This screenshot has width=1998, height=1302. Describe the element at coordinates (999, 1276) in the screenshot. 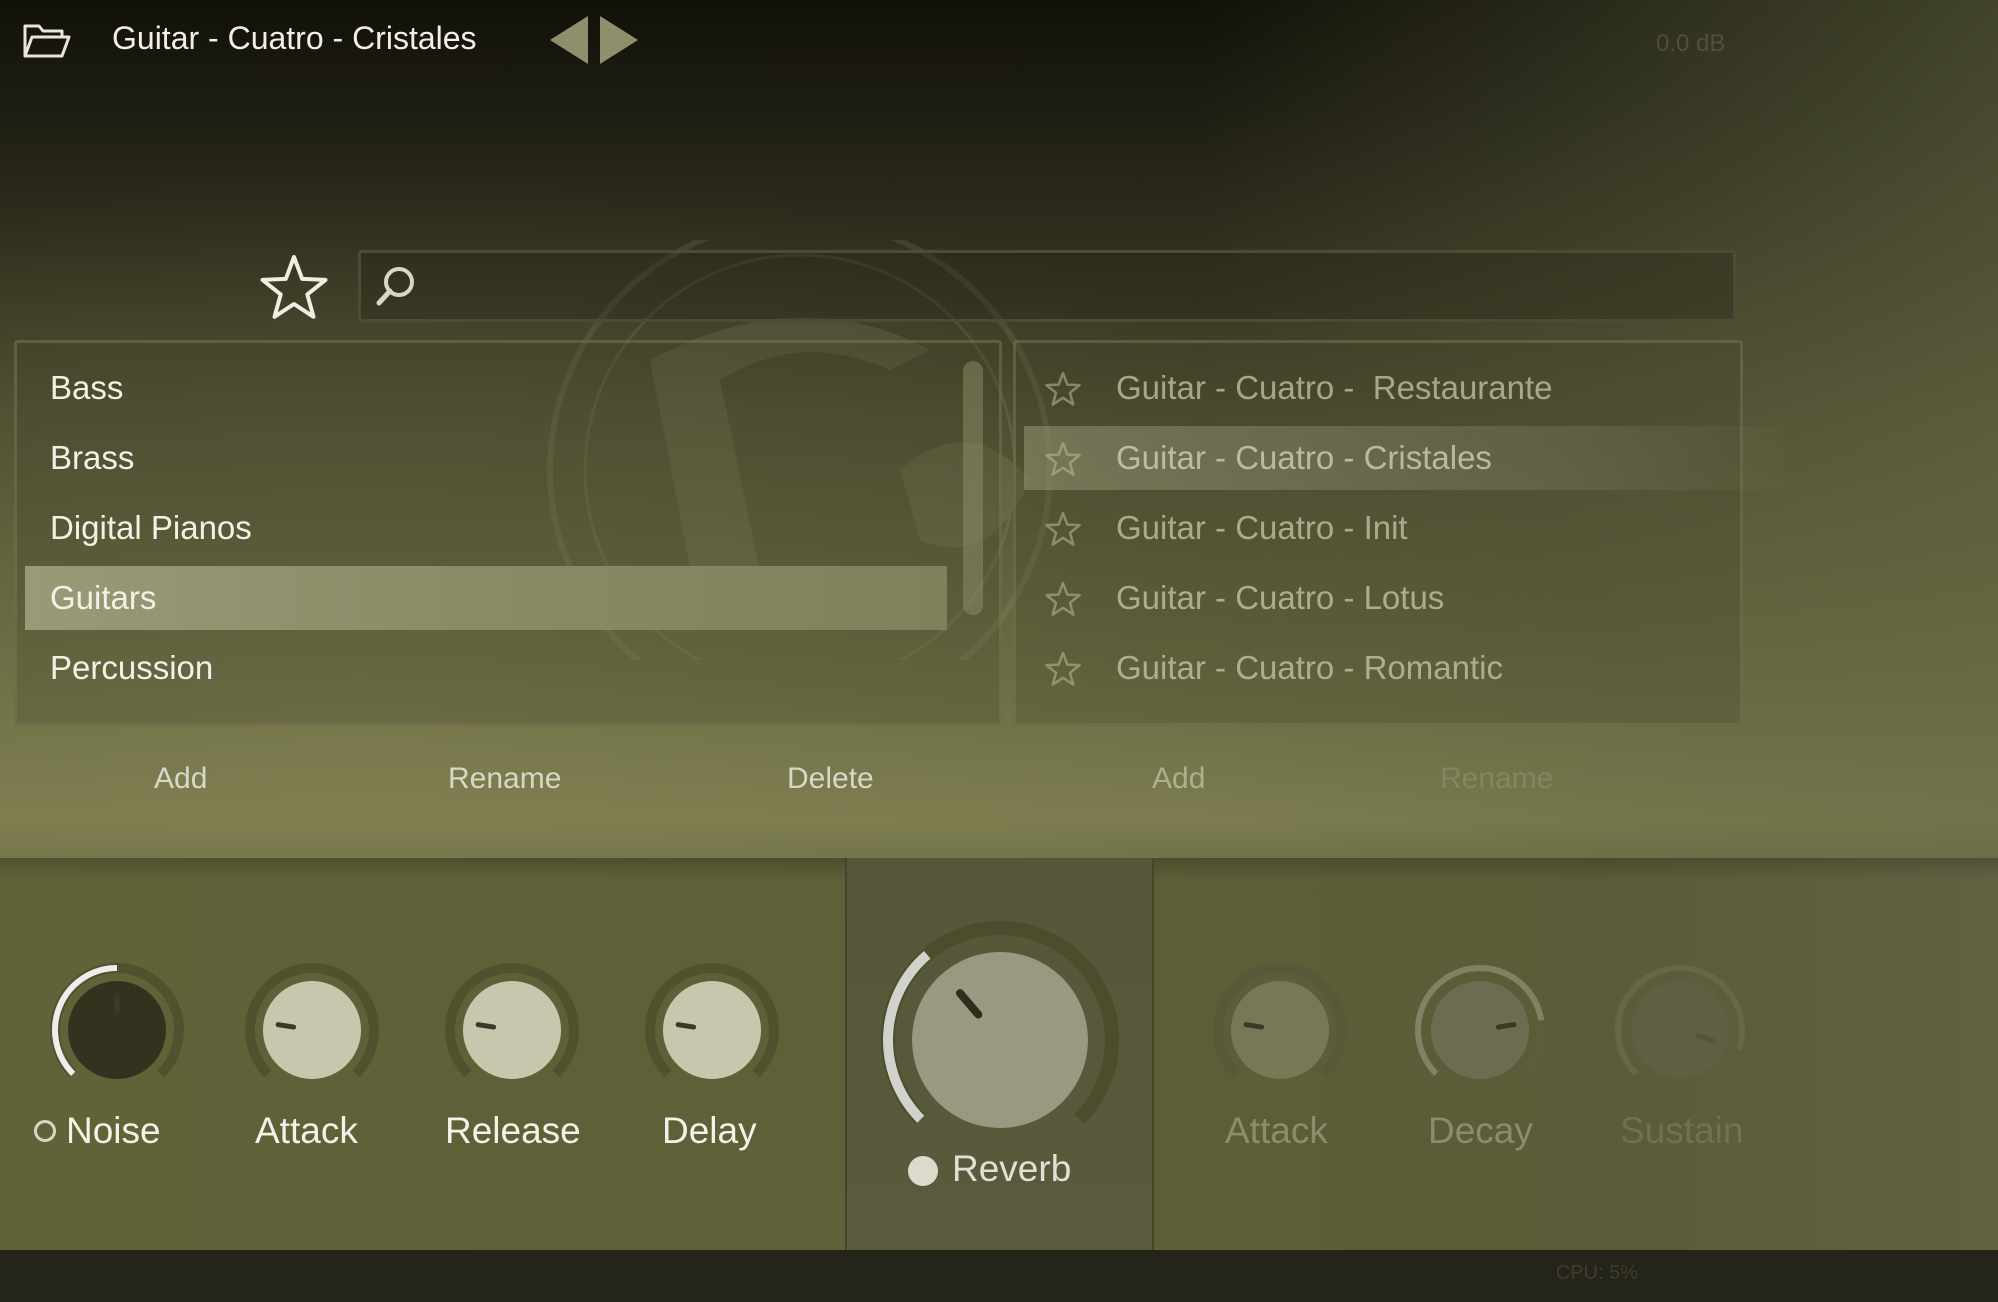

I see `status-bar` at that location.